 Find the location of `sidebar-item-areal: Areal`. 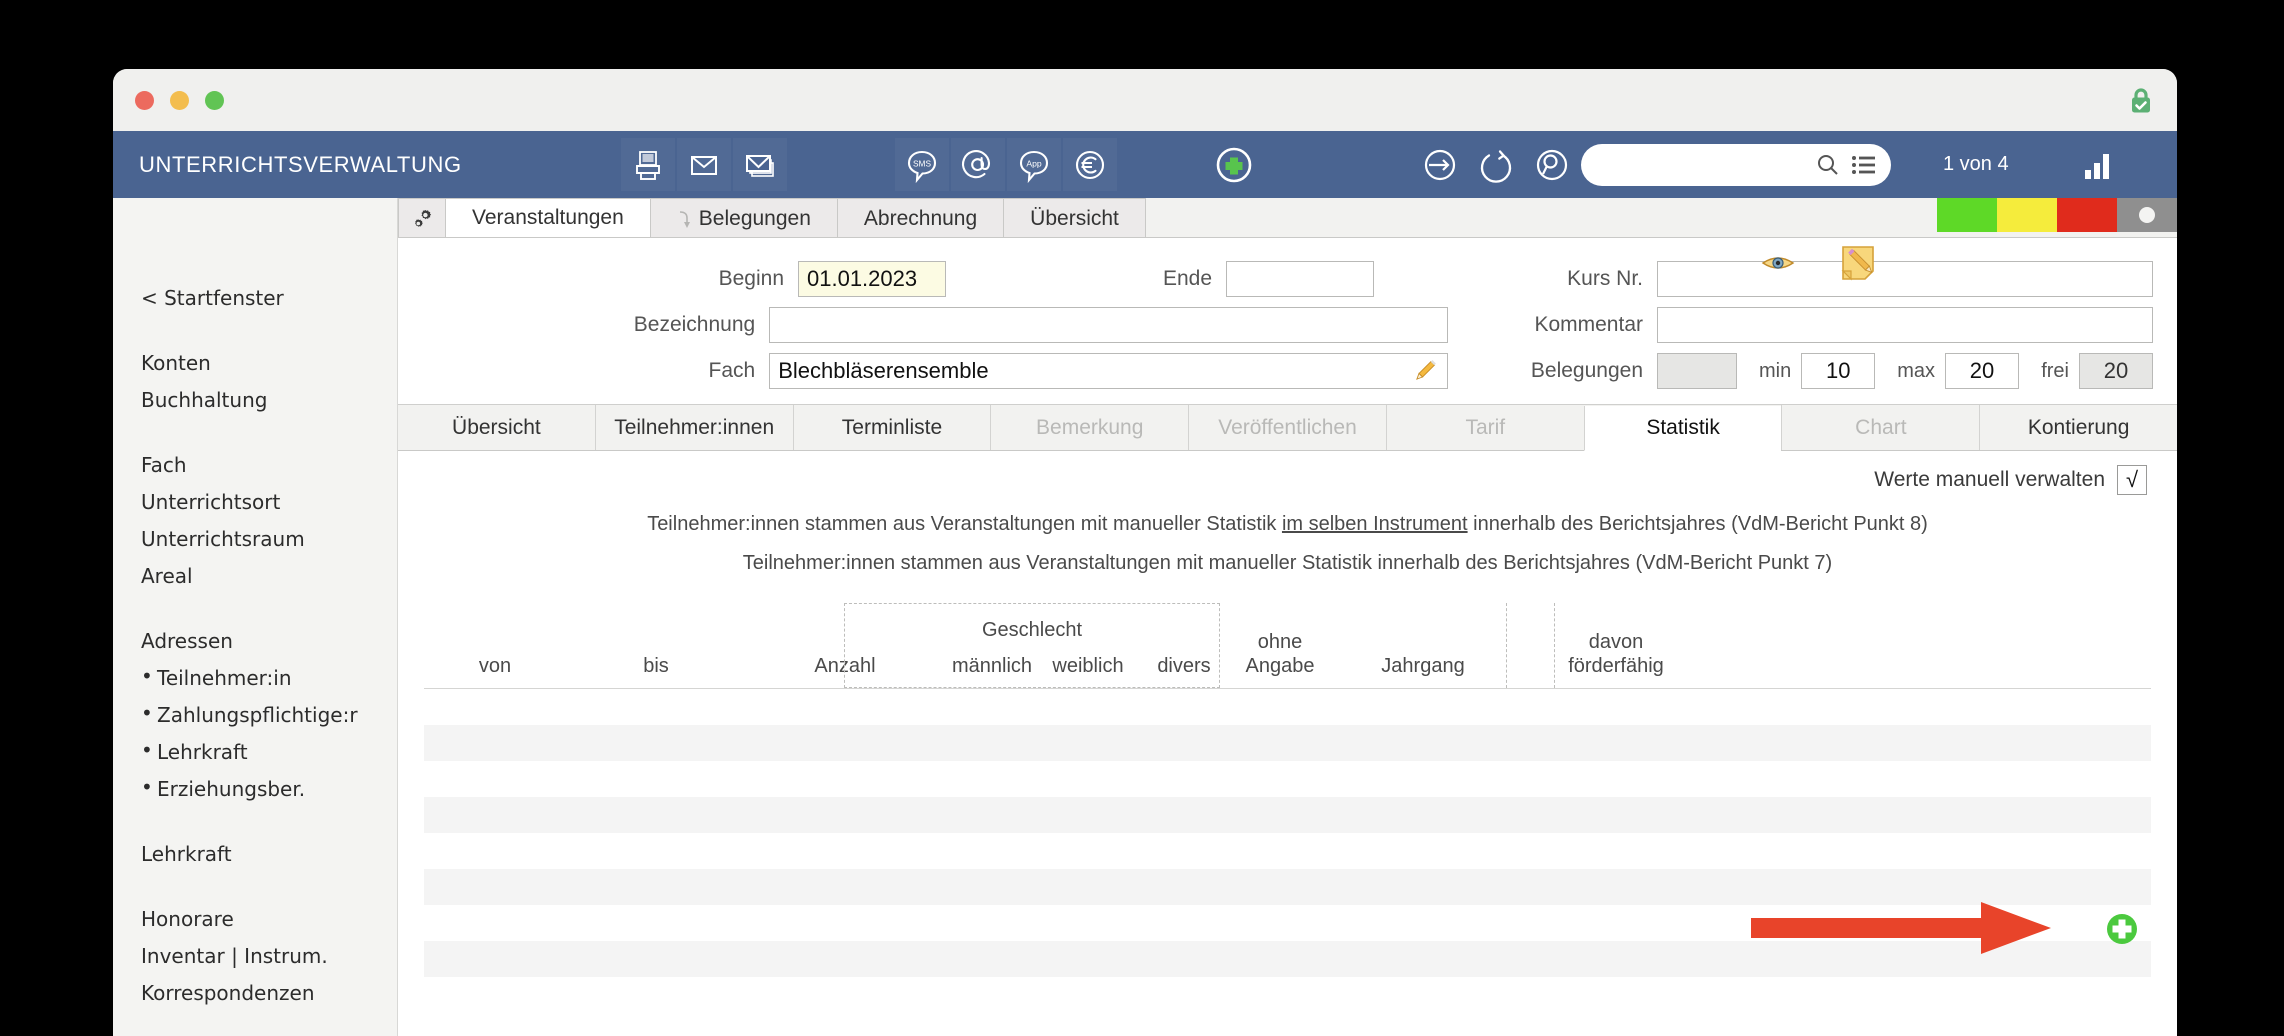

sidebar-item-areal: Areal is located at coordinates (255, 576).